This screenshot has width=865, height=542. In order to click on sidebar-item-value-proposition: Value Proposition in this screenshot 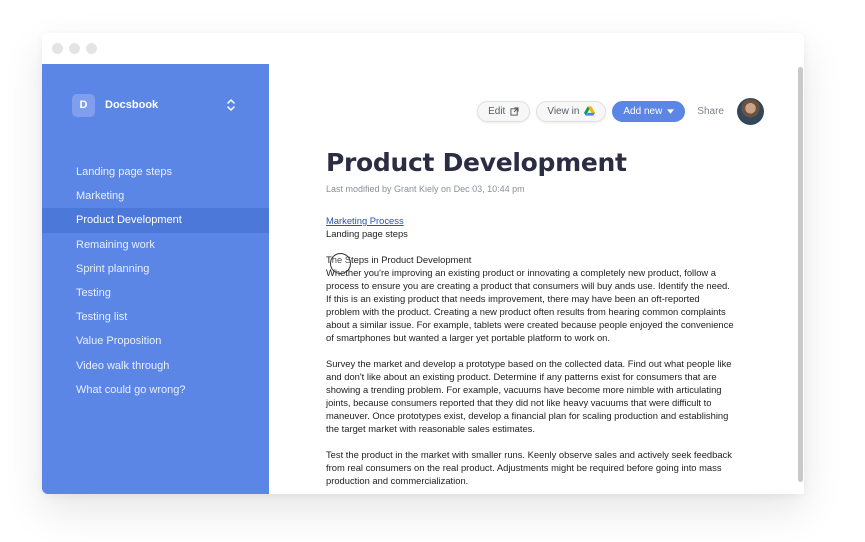, I will do `click(155, 341)`.